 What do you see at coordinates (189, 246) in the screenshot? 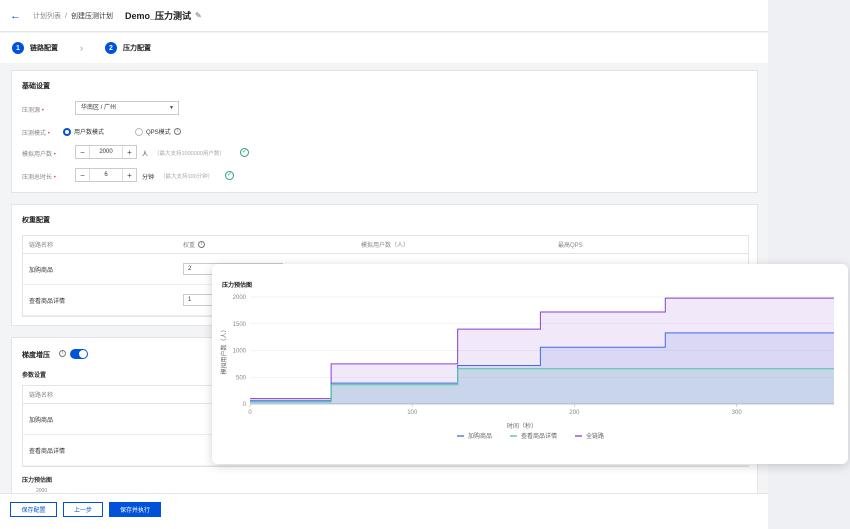
I see `col-weight-text: 权重` at bounding box center [189, 246].